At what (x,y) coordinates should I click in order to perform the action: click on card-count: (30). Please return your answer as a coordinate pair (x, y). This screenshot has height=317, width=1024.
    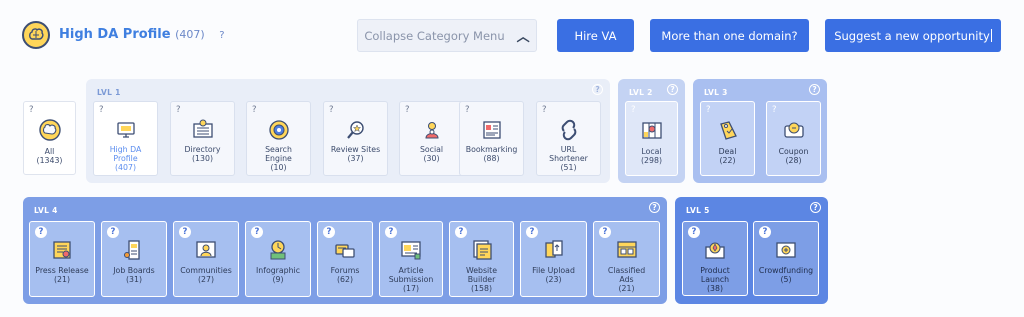
    Looking at the image, I should click on (431, 158).